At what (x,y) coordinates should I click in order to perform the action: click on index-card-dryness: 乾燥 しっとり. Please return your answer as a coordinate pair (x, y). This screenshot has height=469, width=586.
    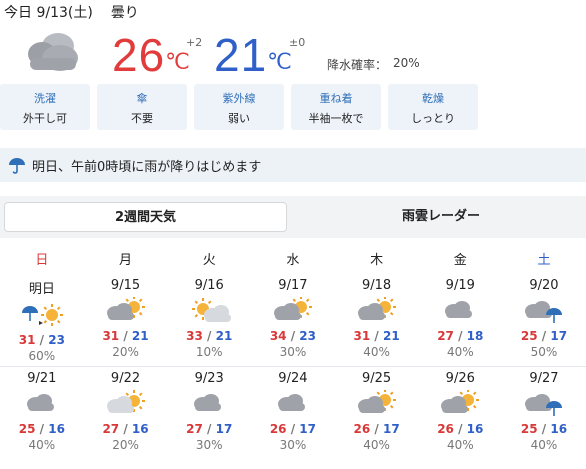
    Looking at the image, I should click on (433, 107).